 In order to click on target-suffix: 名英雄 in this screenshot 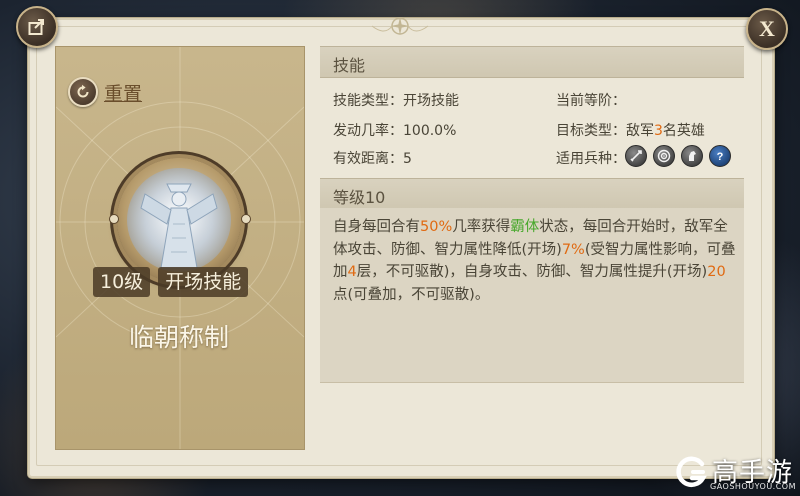, I will do `click(683, 131)`.